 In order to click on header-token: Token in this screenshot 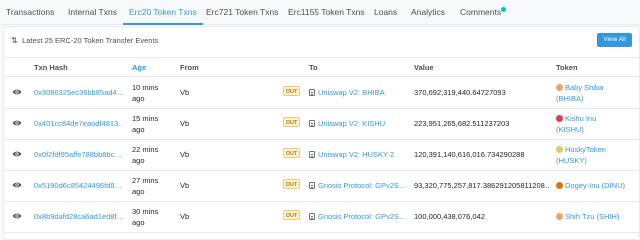, I will do `click(567, 67)`.